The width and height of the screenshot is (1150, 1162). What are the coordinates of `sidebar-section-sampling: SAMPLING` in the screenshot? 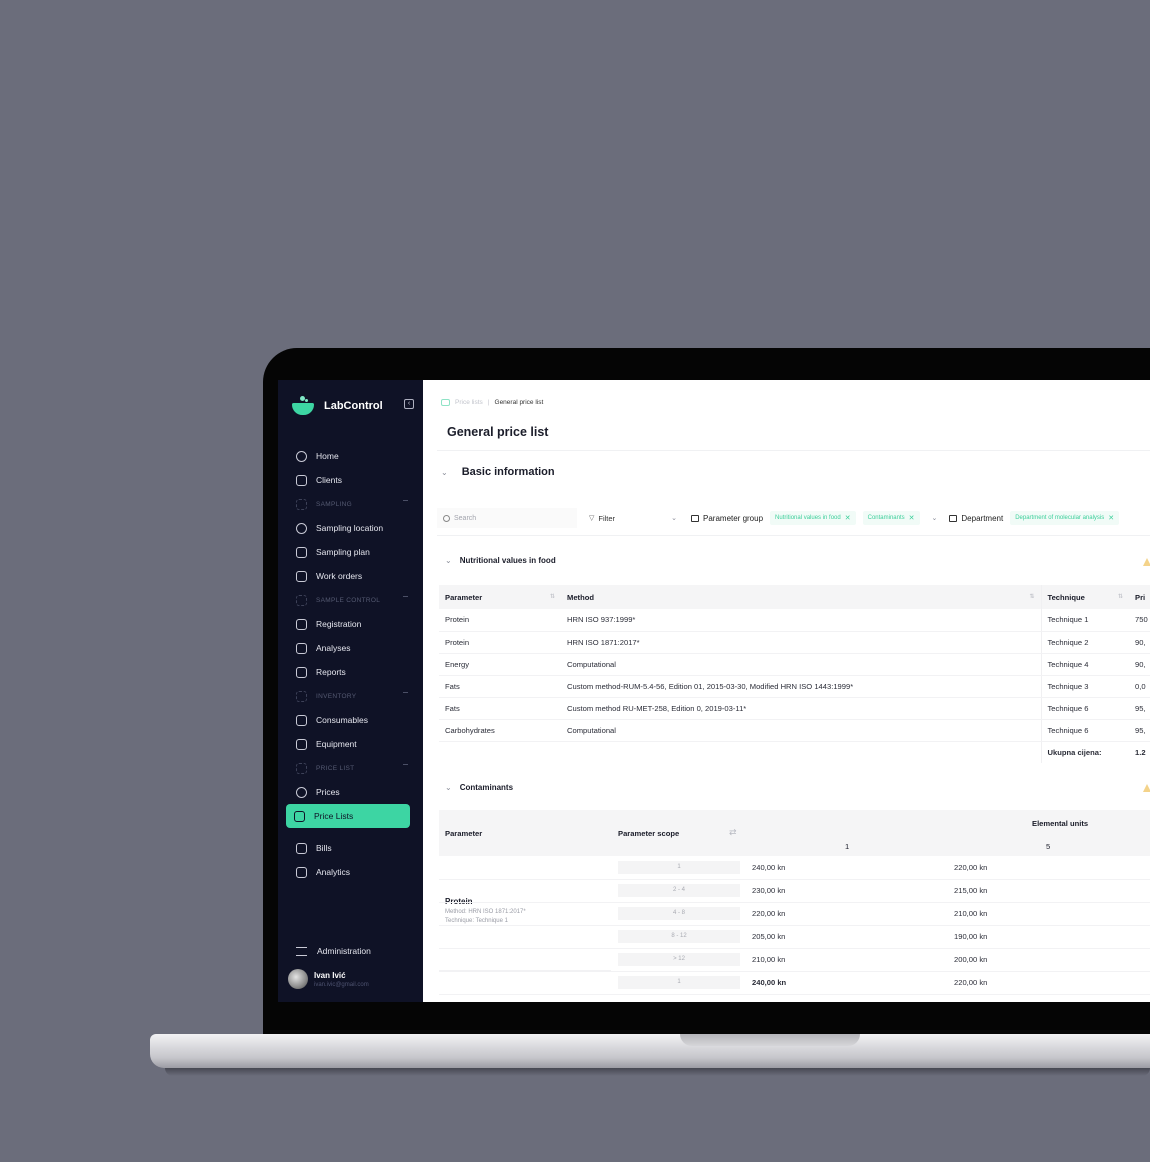 It's located at (350, 504).